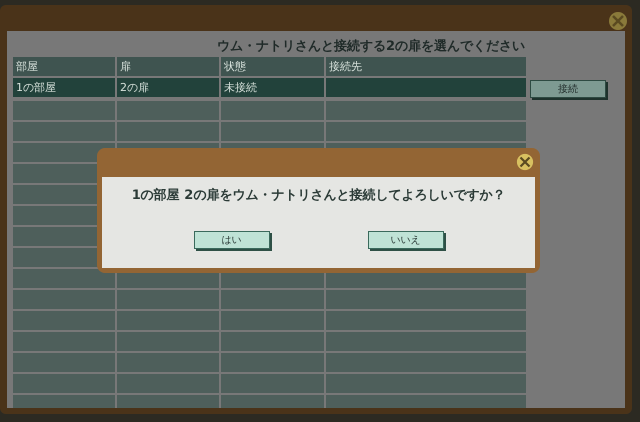 The image size is (640, 422). I want to click on column-header: 部屋, so click(64, 66).